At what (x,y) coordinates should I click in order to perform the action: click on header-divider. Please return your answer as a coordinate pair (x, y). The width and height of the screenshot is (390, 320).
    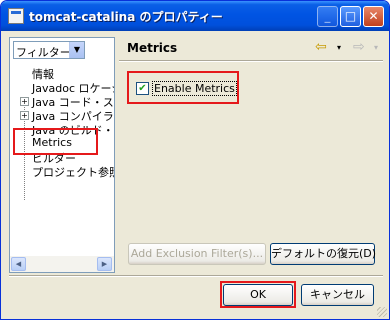
    Looking at the image, I should click on (251, 61).